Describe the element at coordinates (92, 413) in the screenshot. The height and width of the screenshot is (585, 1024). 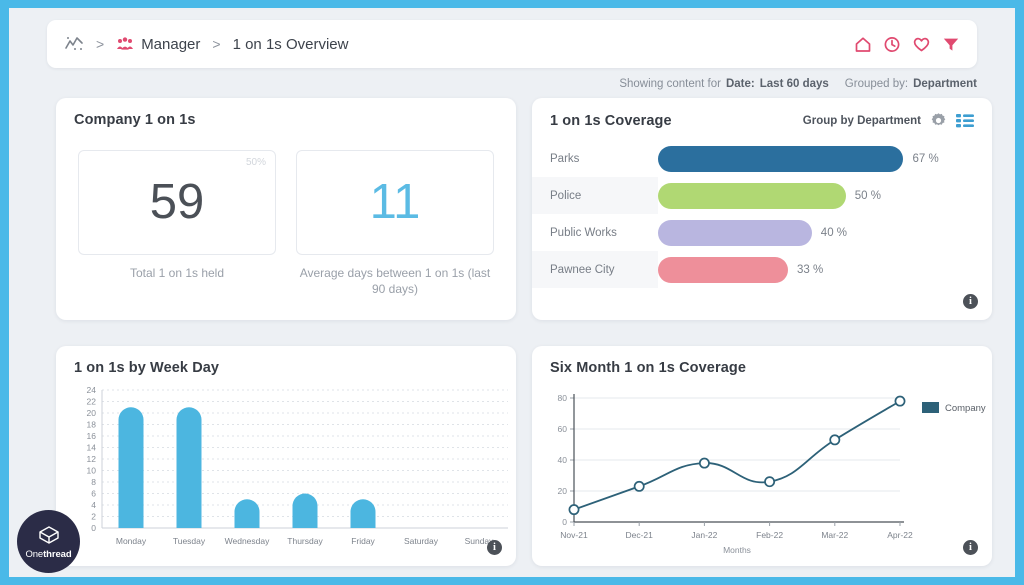
I see `svg-text: 20` at that location.